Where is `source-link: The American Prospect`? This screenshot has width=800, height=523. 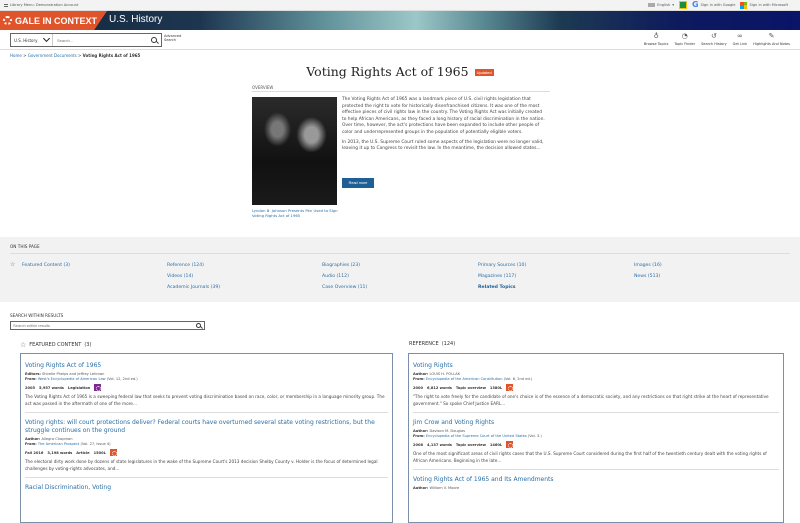
source-link: The American Prospect is located at coordinates (59, 444).